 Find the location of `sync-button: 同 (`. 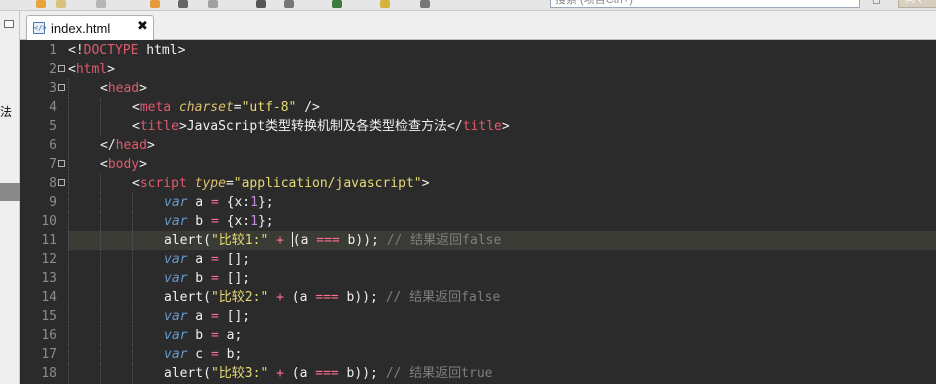

sync-button: 同 ( is located at coordinates (917, 4).